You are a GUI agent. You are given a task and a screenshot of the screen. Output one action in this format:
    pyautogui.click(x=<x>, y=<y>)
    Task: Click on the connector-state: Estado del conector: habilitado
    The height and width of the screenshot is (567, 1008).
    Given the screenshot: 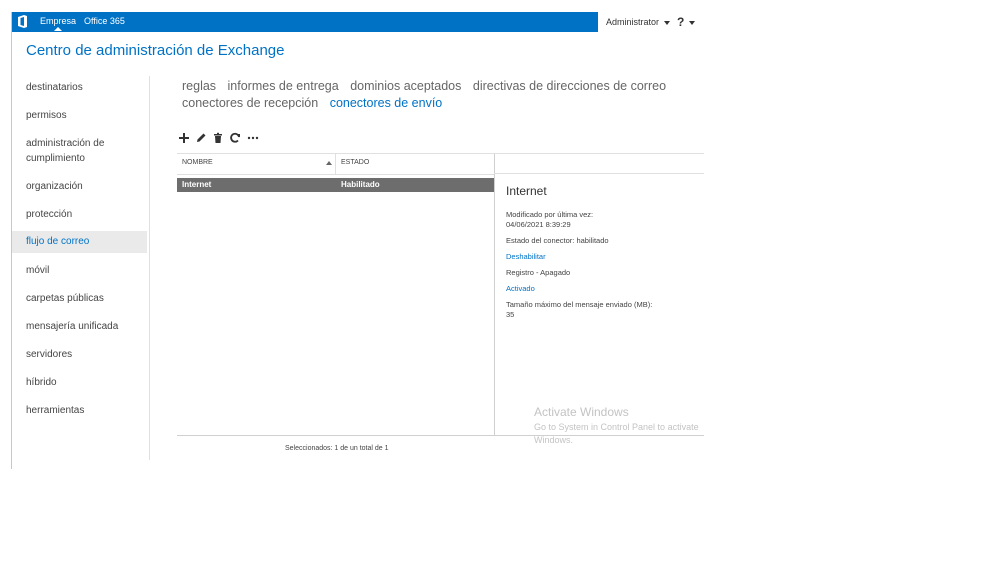 What is the action you would take?
    pyautogui.click(x=557, y=240)
    